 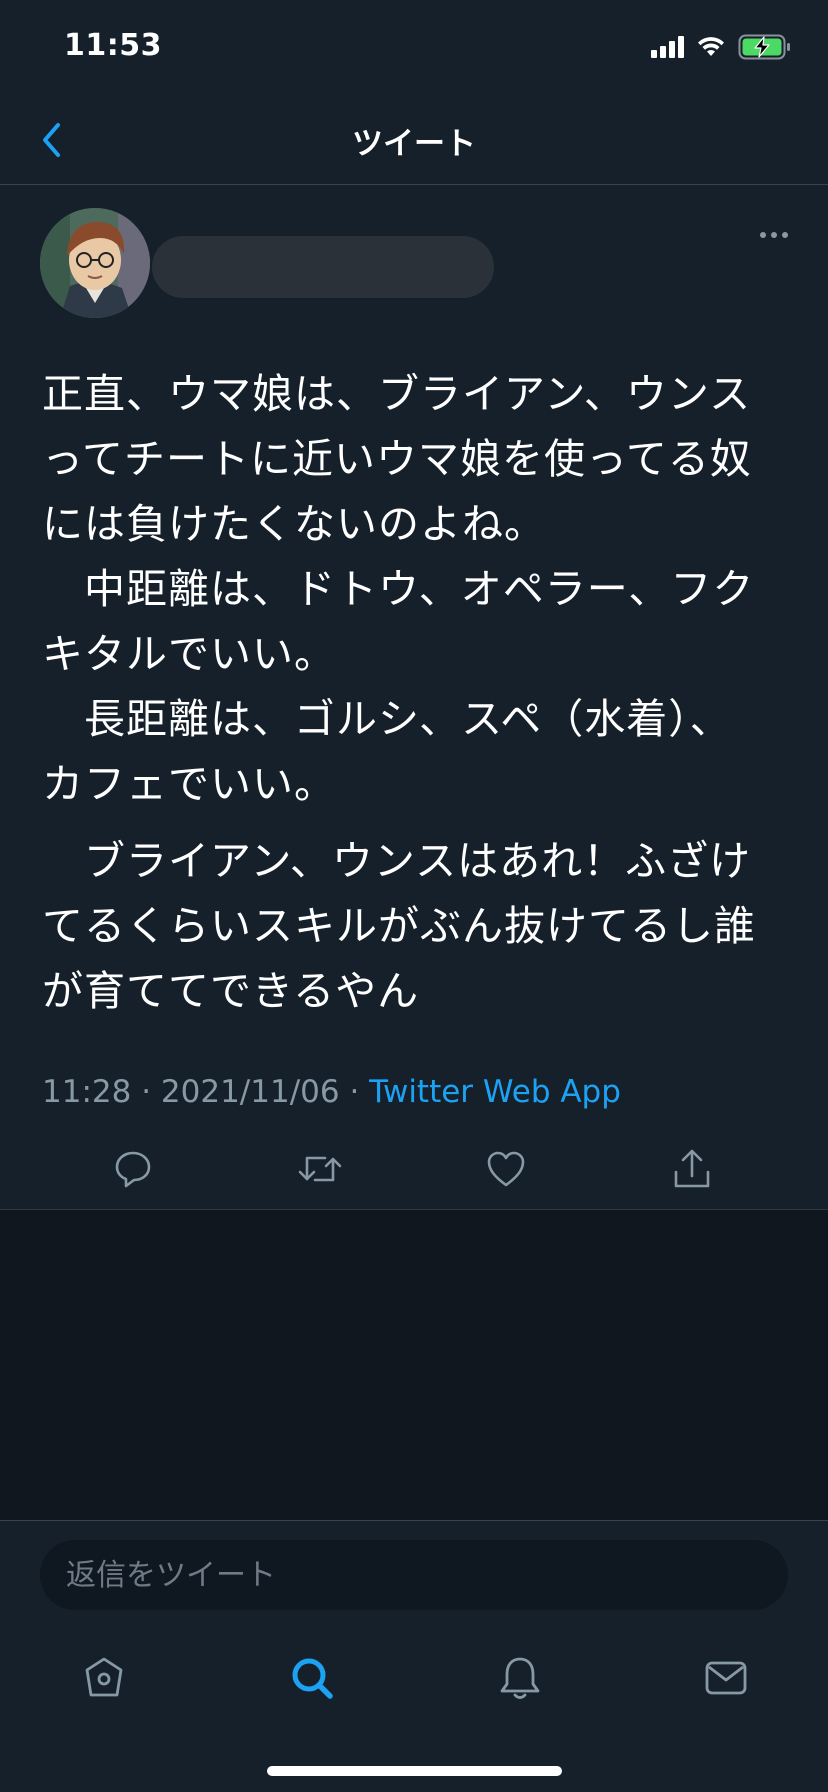 What do you see at coordinates (414, 1575) in the screenshot?
I see `reply-input` at bounding box center [414, 1575].